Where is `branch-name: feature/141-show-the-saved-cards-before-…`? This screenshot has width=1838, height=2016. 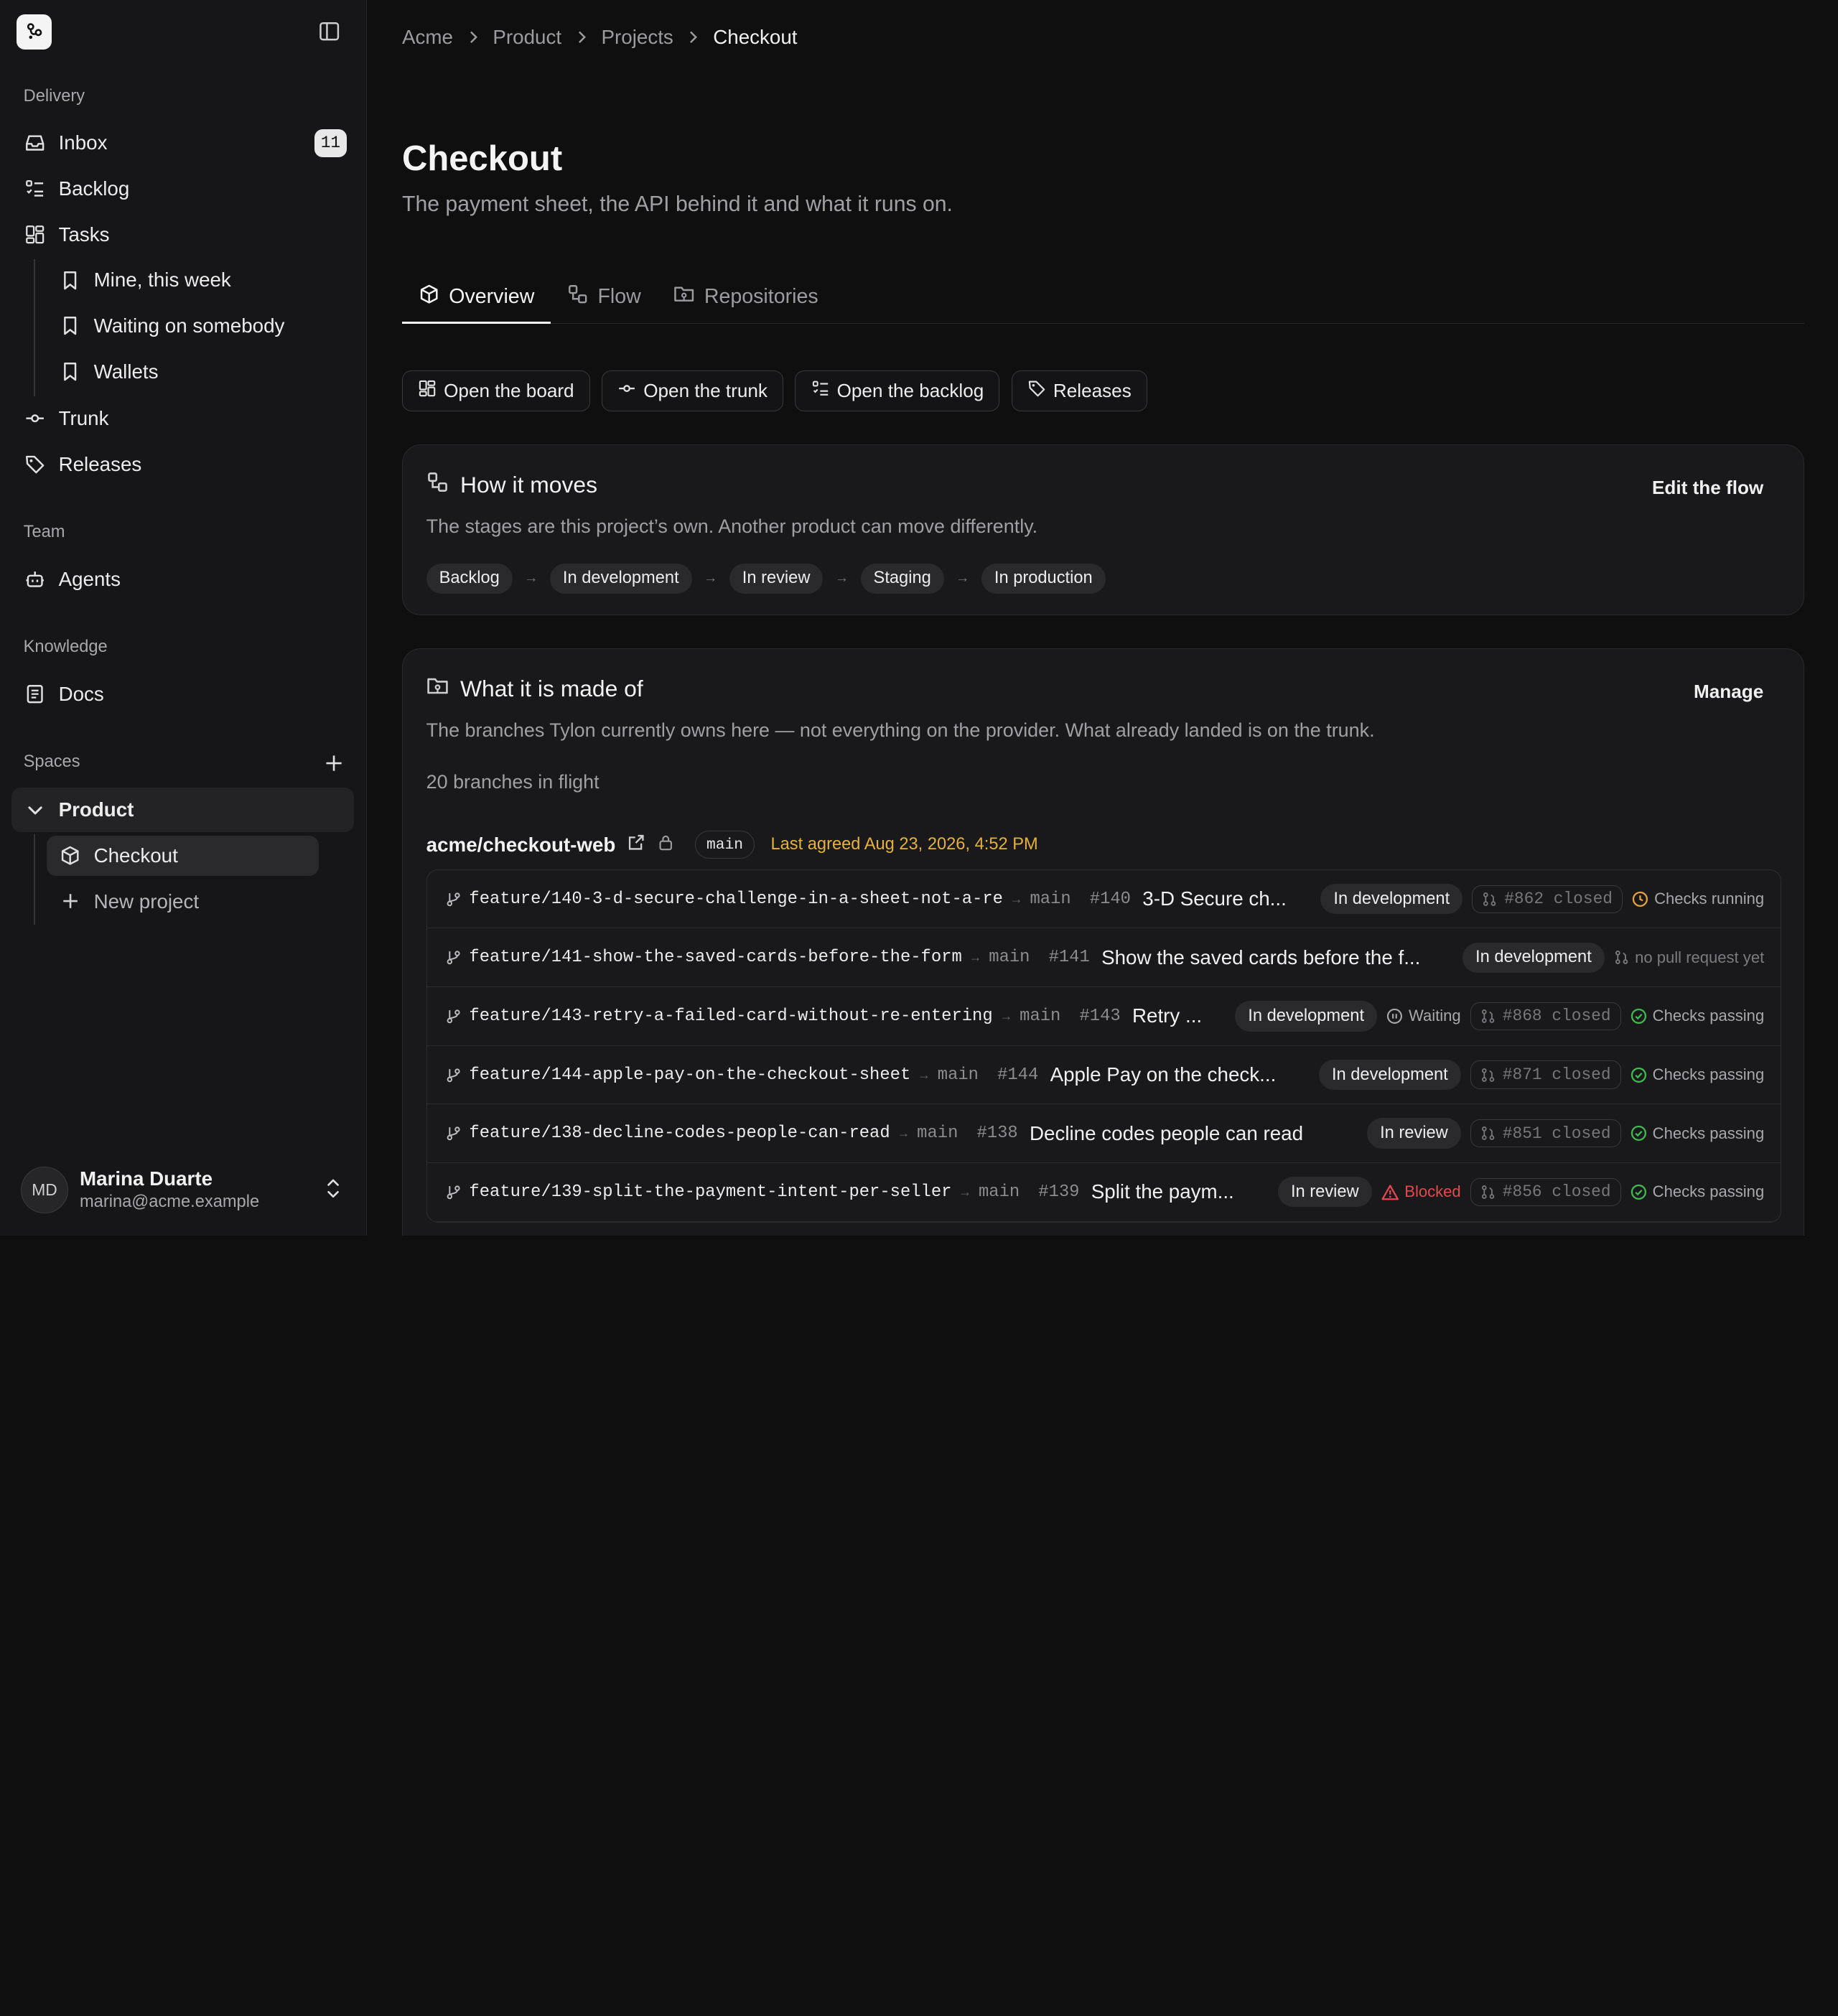
branch-name: feature/141-show-the-saved-cards-before-… is located at coordinates (716, 958).